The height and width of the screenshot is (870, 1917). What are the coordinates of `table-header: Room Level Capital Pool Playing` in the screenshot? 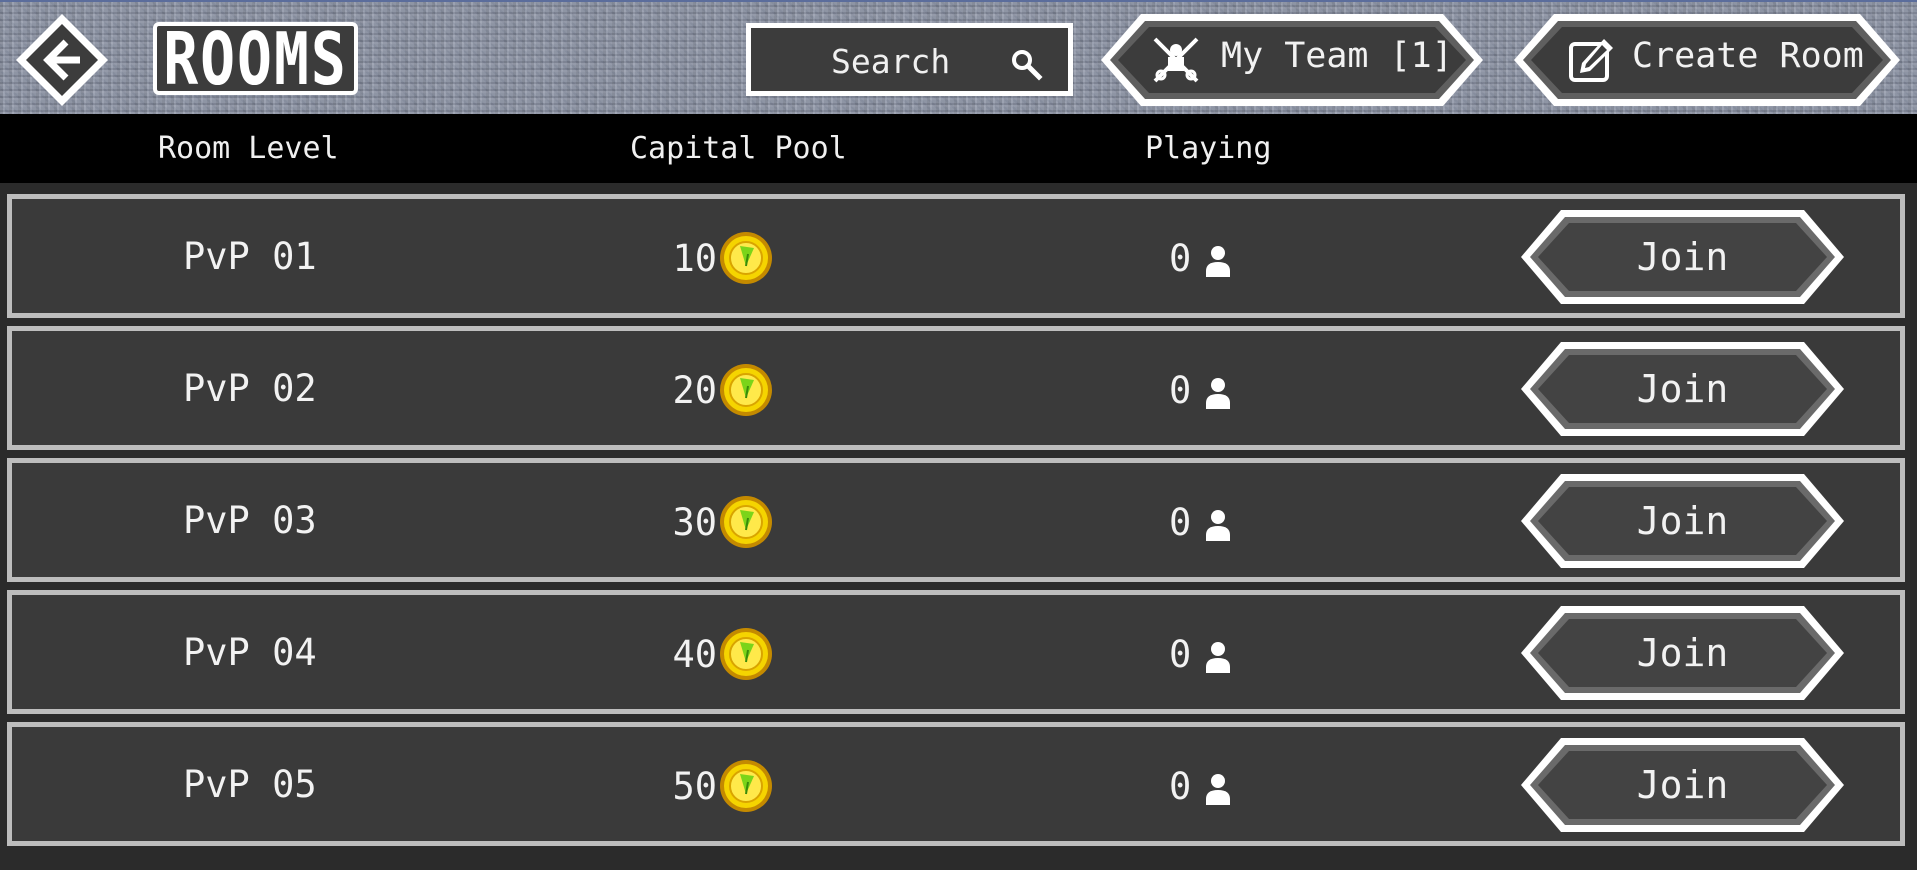 It's located at (958, 148).